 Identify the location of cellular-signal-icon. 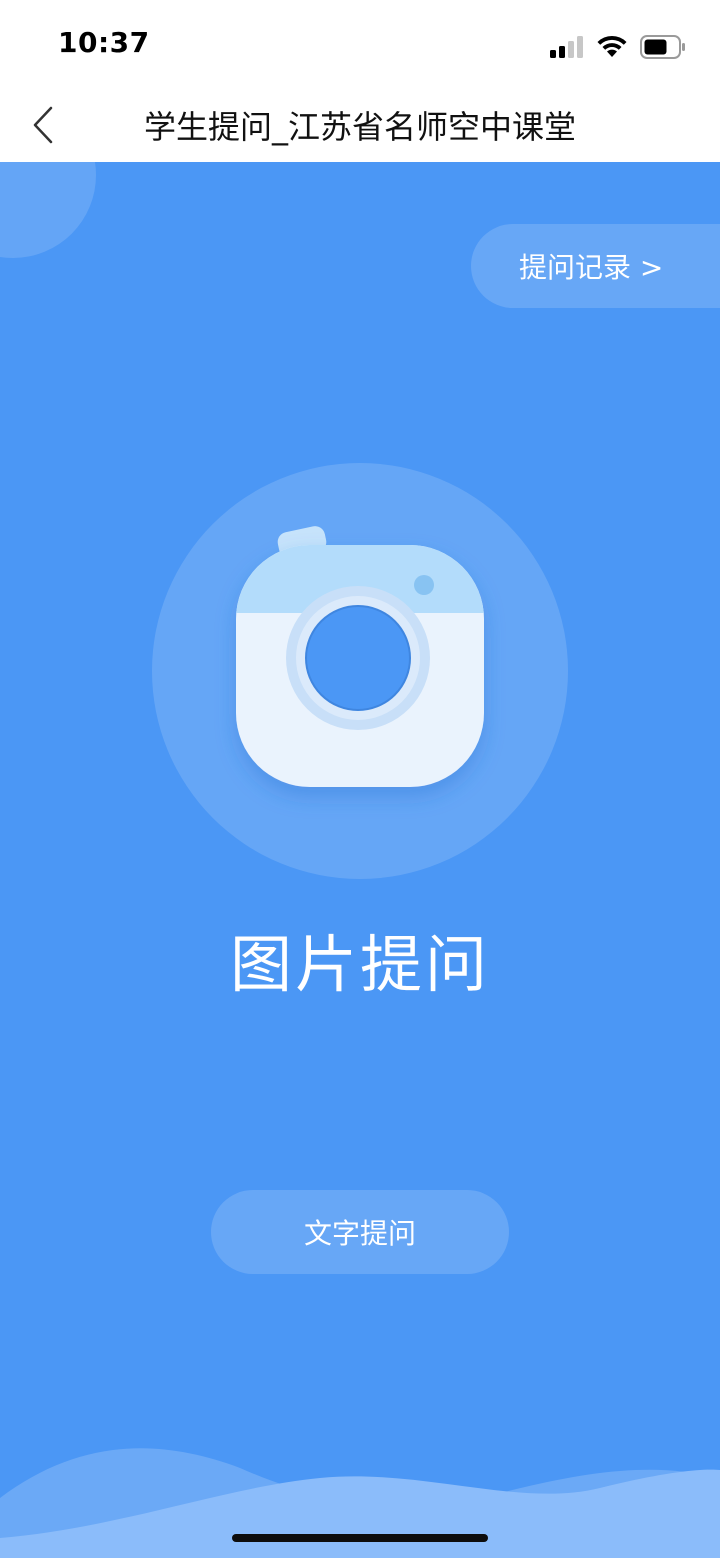
(566, 47).